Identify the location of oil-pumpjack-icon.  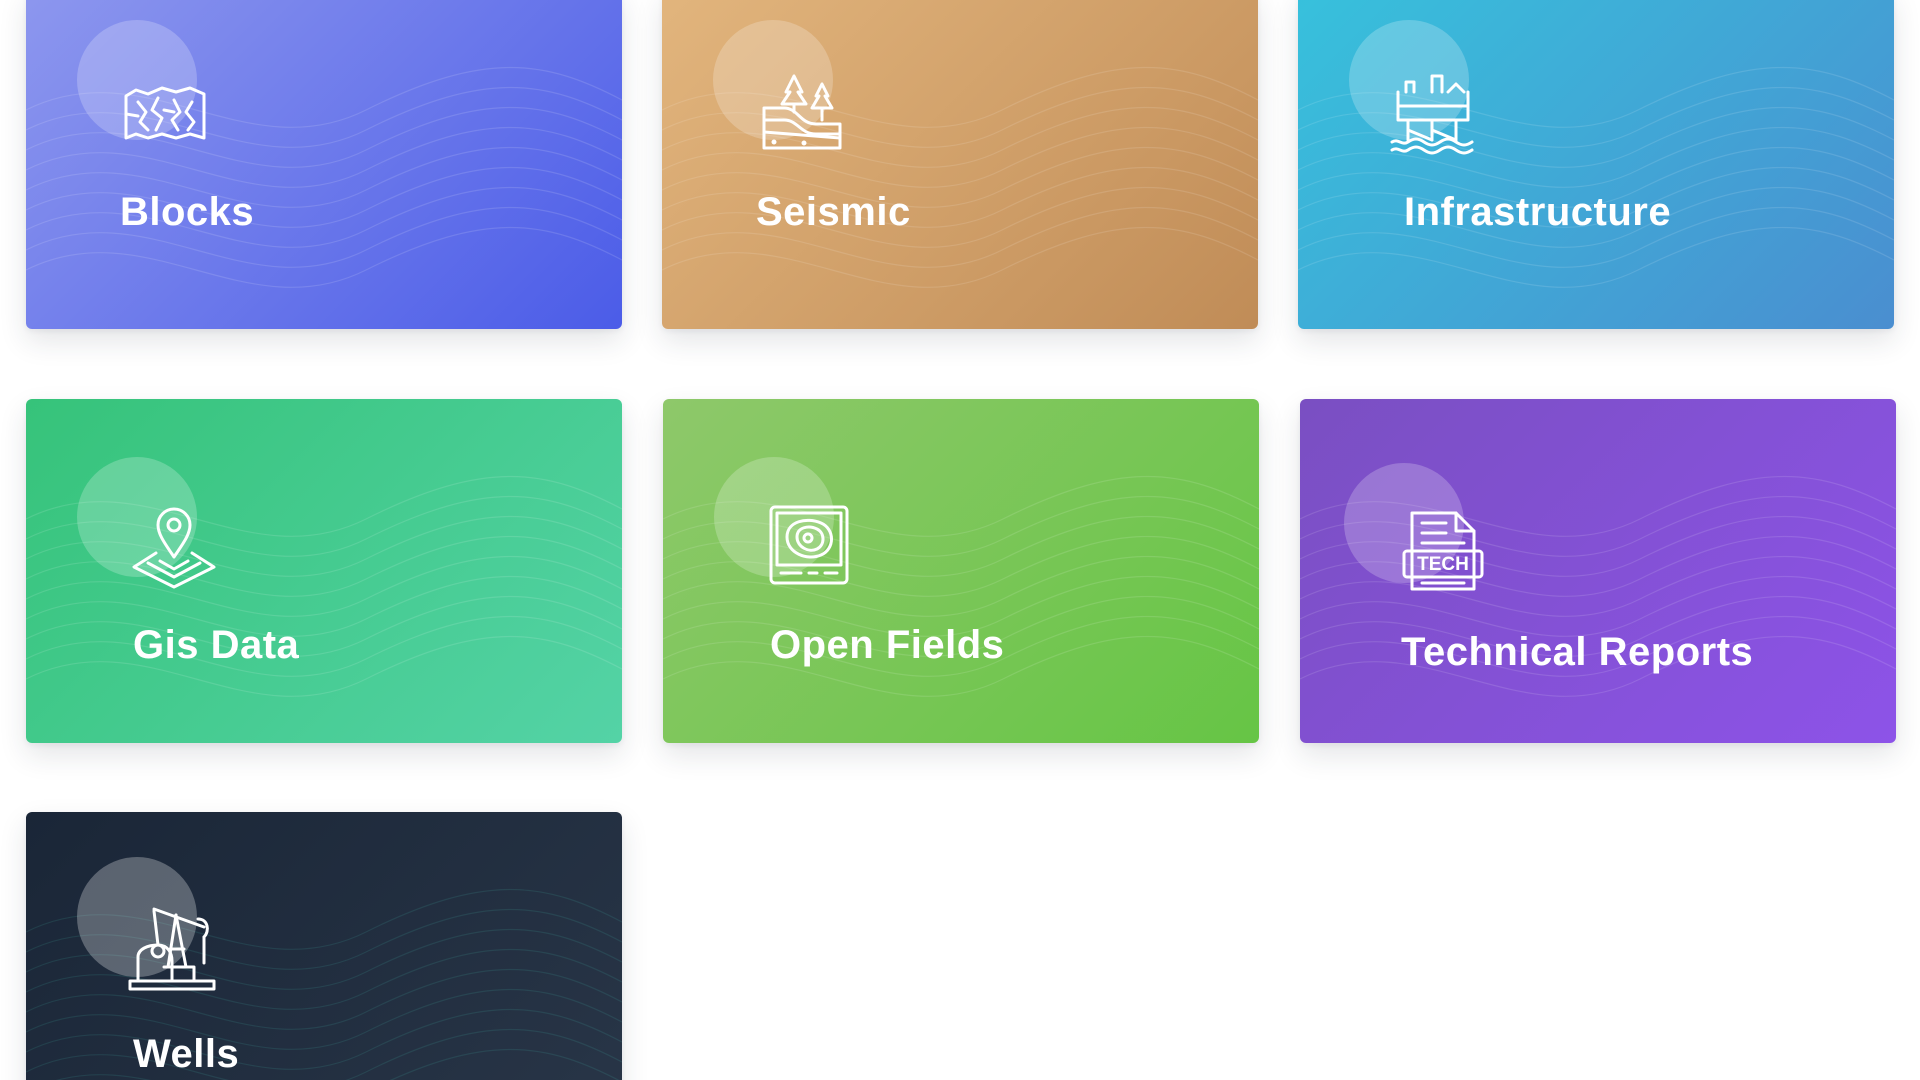
(172, 945).